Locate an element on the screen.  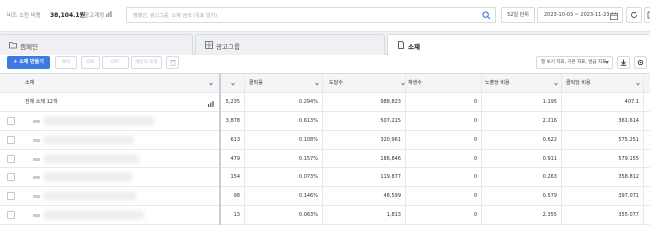
table-cell: 0.911 is located at coordinates (549, 158).